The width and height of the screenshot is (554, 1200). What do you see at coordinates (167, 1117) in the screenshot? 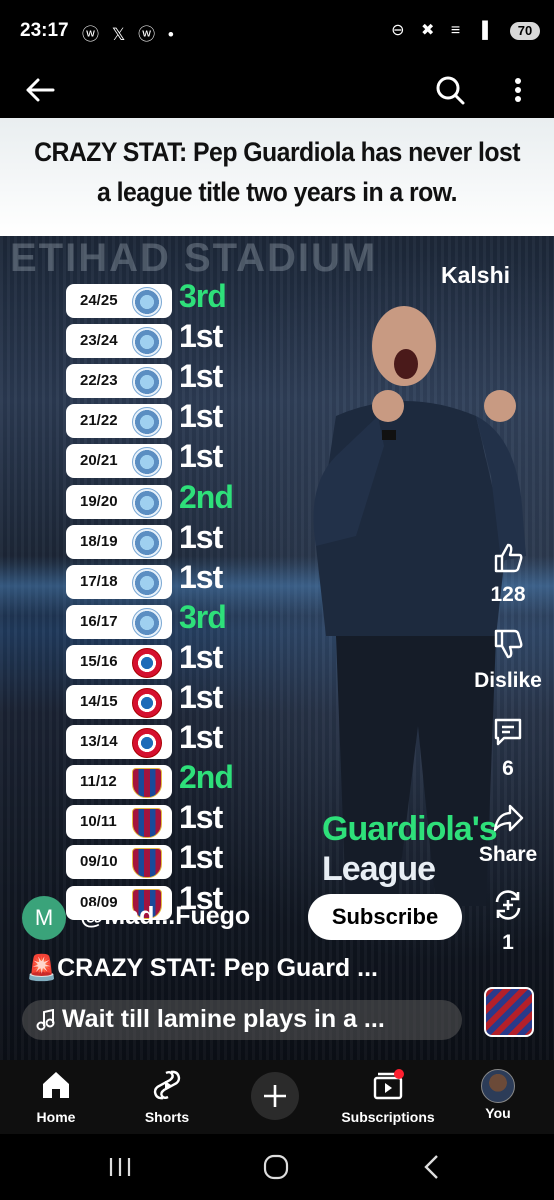
I see `nav-shorts-label: Shorts` at bounding box center [167, 1117].